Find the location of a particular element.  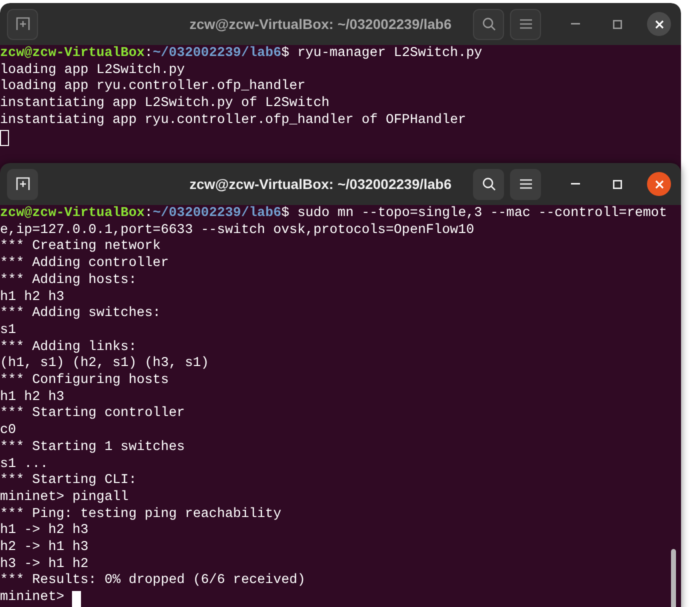

output-line: loading app L2Switch.py is located at coordinates (93, 70).